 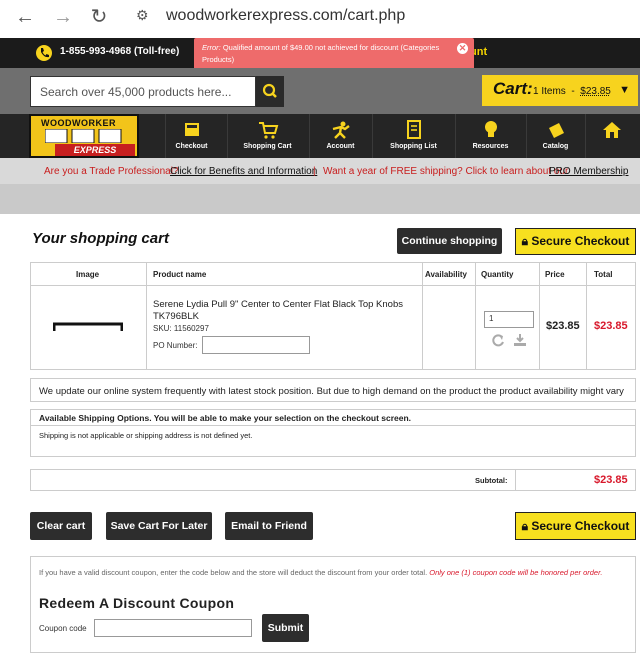 I want to click on col-header-product: Product name, so click(x=180, y=274).